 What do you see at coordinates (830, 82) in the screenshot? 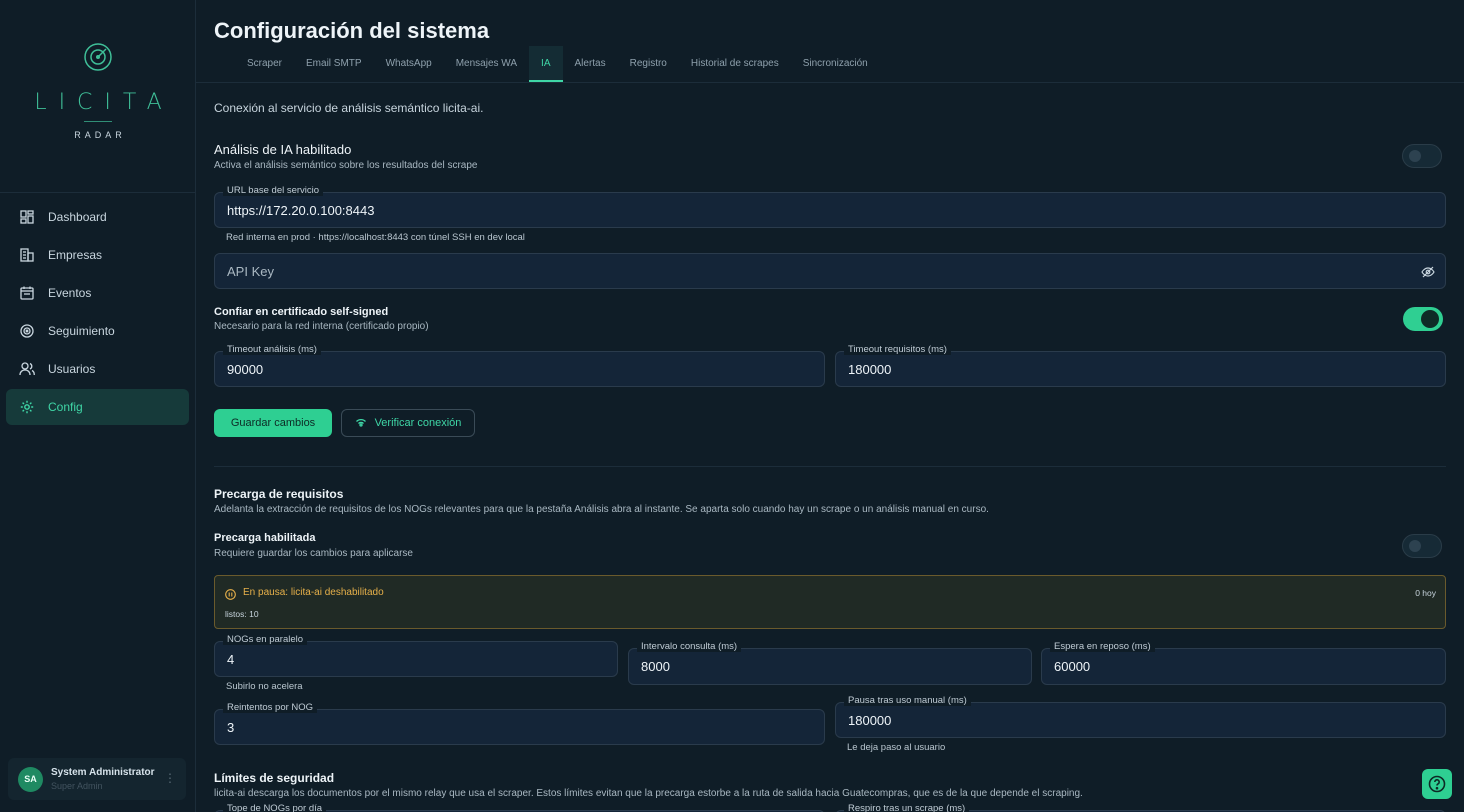
I see `tabs-divider` at bounding box center [830, 82].